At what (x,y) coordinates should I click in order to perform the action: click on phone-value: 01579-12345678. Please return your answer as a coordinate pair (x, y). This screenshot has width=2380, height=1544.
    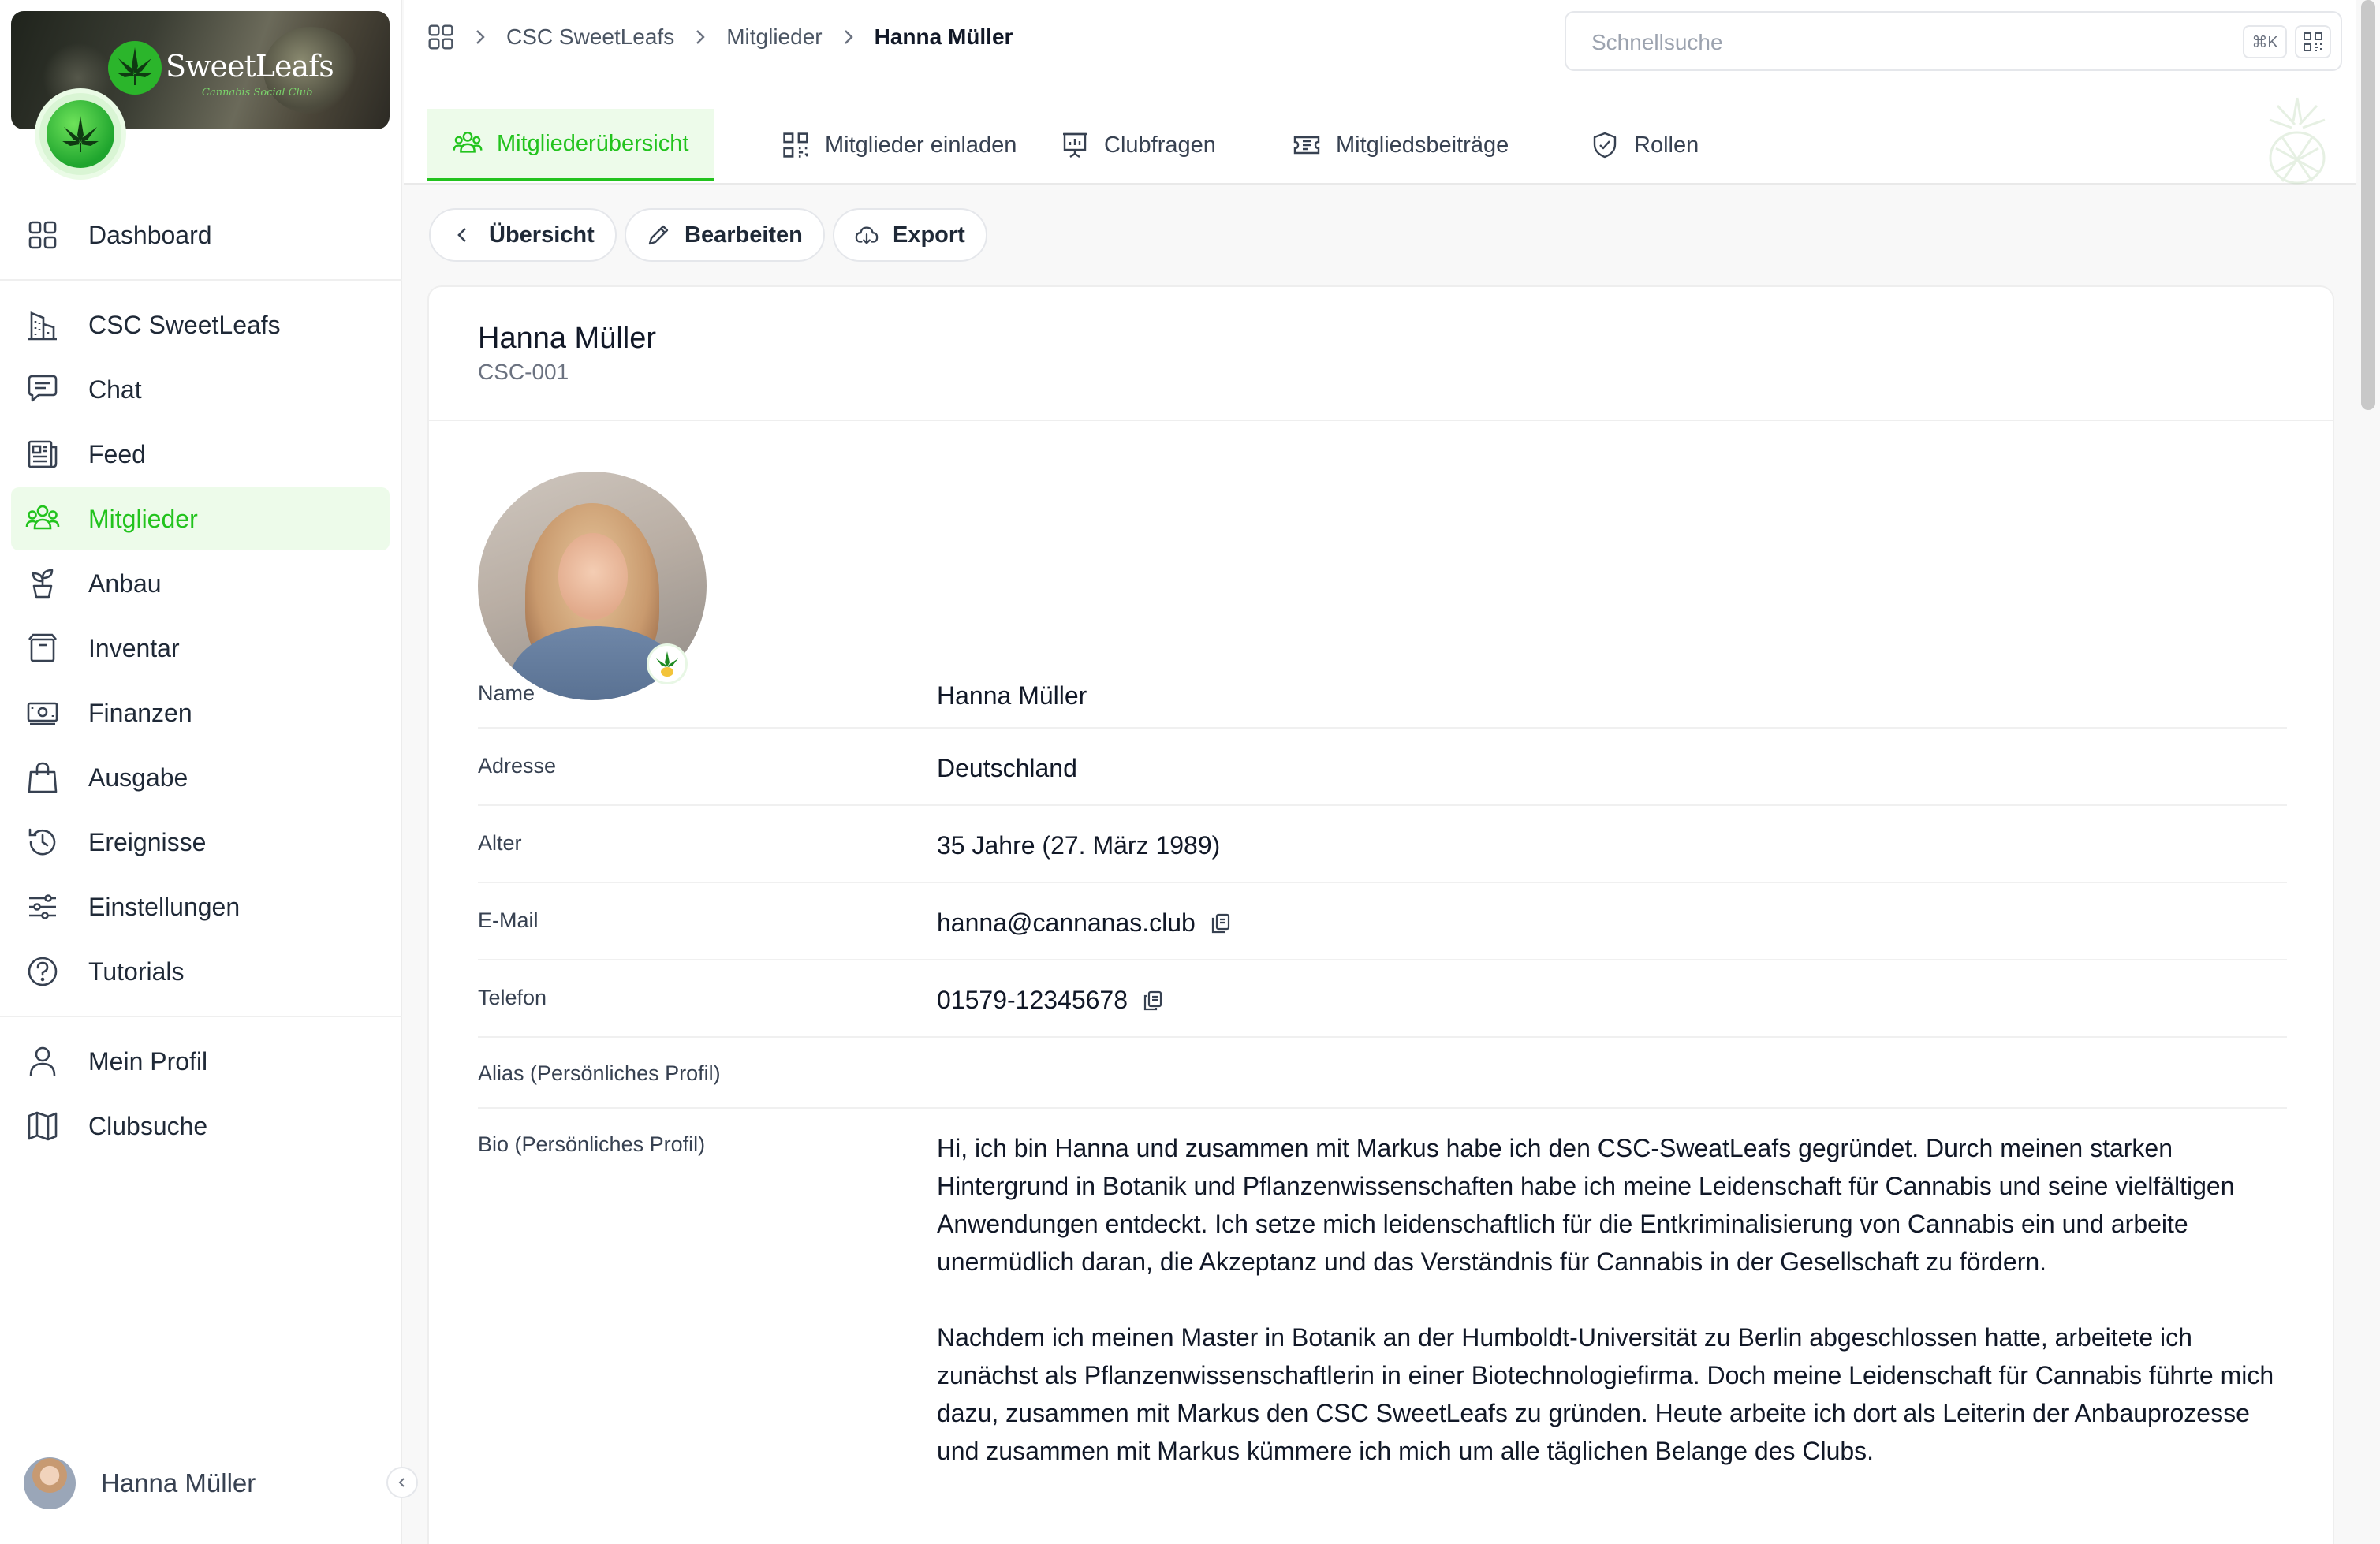
    Looking at the image, I should click on (1032, 1000).